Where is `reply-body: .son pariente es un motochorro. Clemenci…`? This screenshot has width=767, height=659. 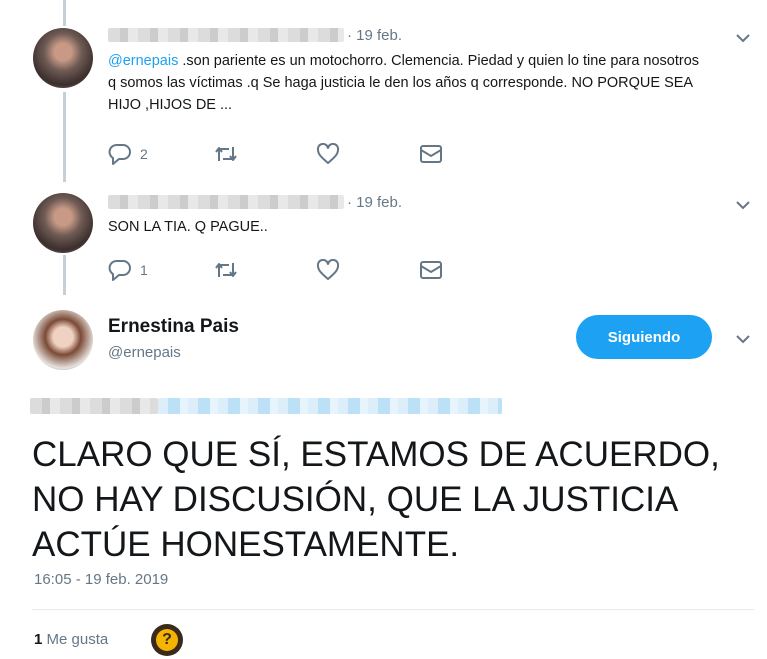
reply-body: .son pariente es un motochorro. Clemenci… is located at coordinates (404, 83).